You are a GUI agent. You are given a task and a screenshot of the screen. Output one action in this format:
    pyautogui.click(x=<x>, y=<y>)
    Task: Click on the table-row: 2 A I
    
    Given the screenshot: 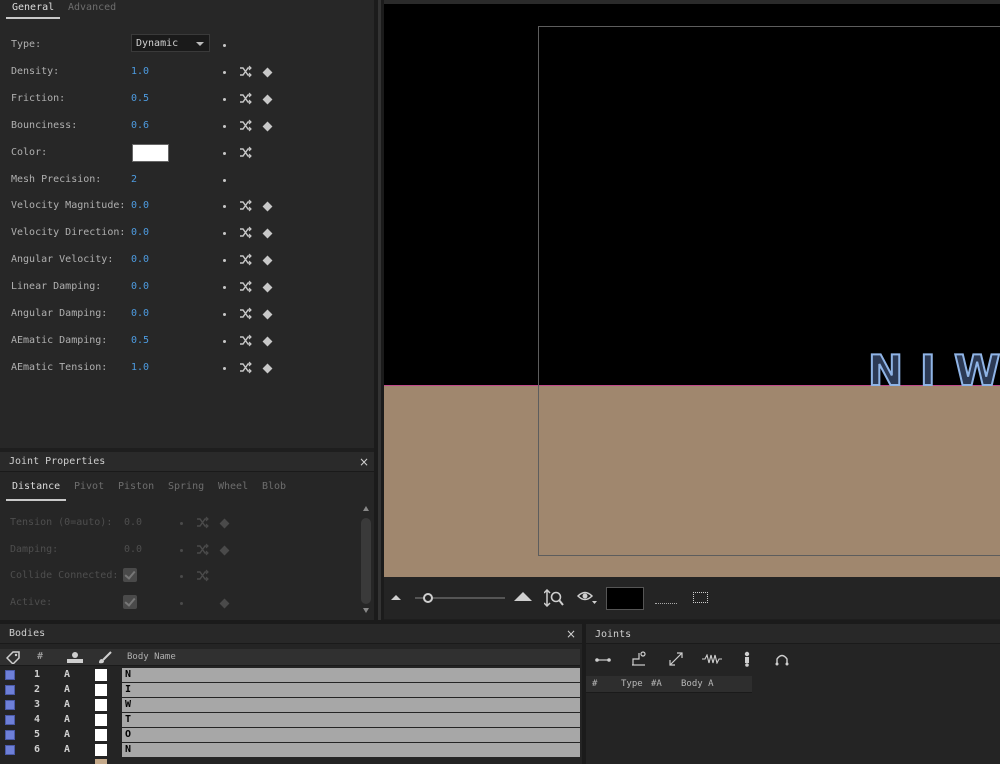 What is the action you would take?
    pyautogui.click(x=290, y=690)
    